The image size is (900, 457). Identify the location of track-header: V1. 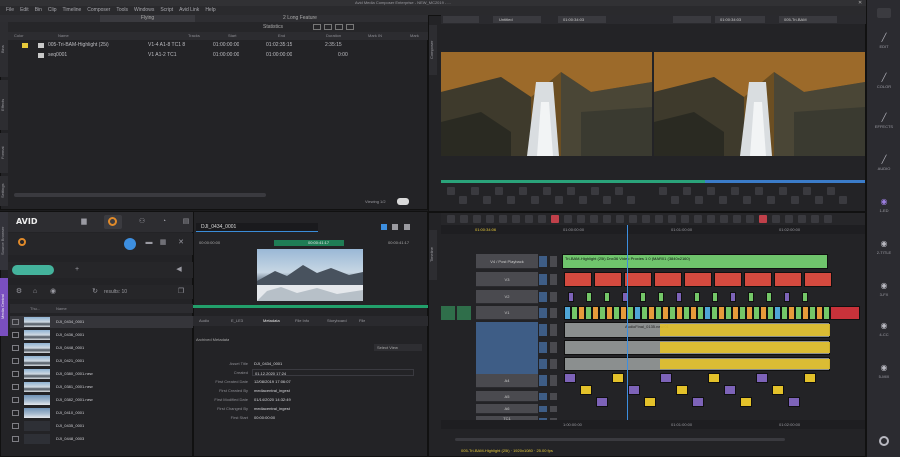
(507, 313).